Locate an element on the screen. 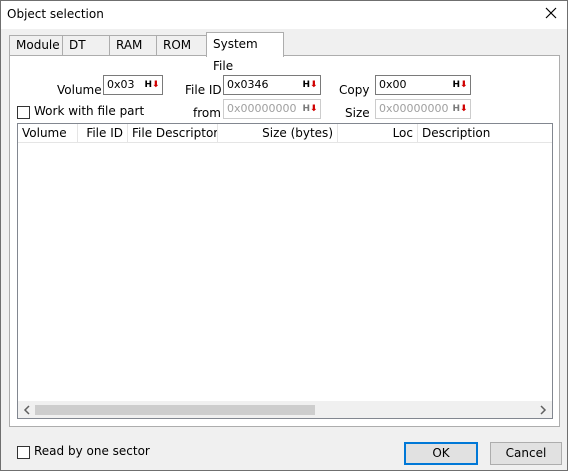  volume-label: Volume is located at coordinates (79, 90).